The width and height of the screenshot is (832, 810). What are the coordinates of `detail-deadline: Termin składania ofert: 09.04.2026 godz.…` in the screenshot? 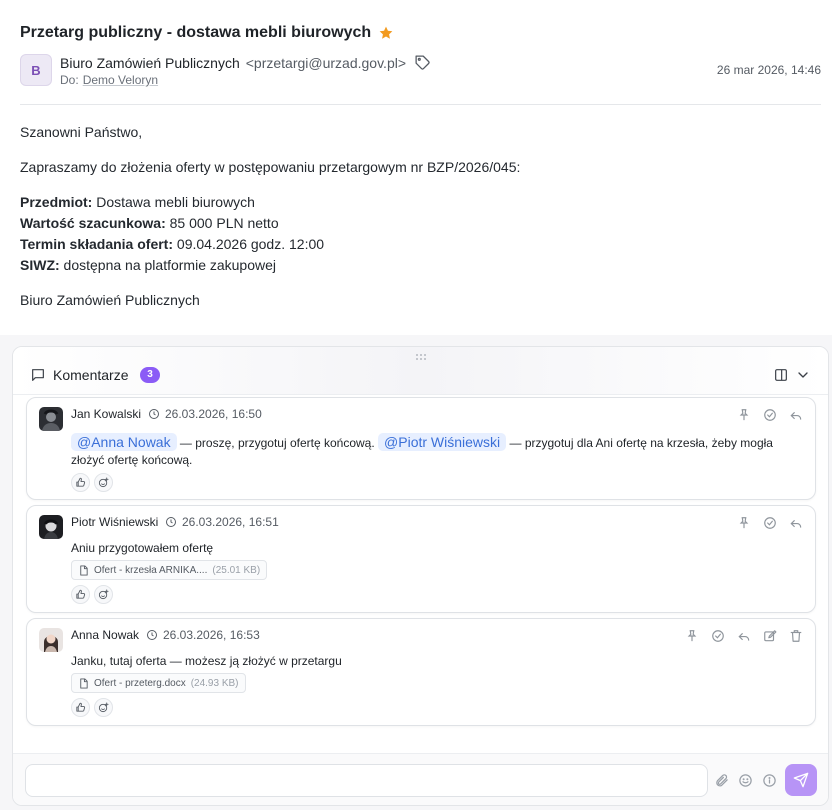 It's located at (420, 244).